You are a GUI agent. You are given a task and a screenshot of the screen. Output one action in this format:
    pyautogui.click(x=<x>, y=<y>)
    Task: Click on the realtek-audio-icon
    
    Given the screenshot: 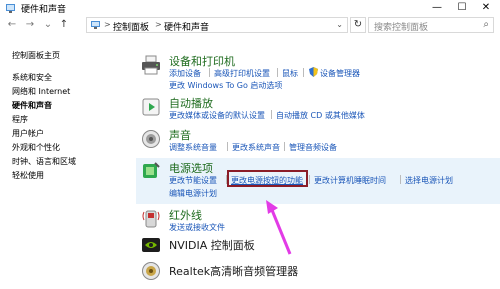 What is the action you would take?
    pyautogui.click(x=151, y=271)
    